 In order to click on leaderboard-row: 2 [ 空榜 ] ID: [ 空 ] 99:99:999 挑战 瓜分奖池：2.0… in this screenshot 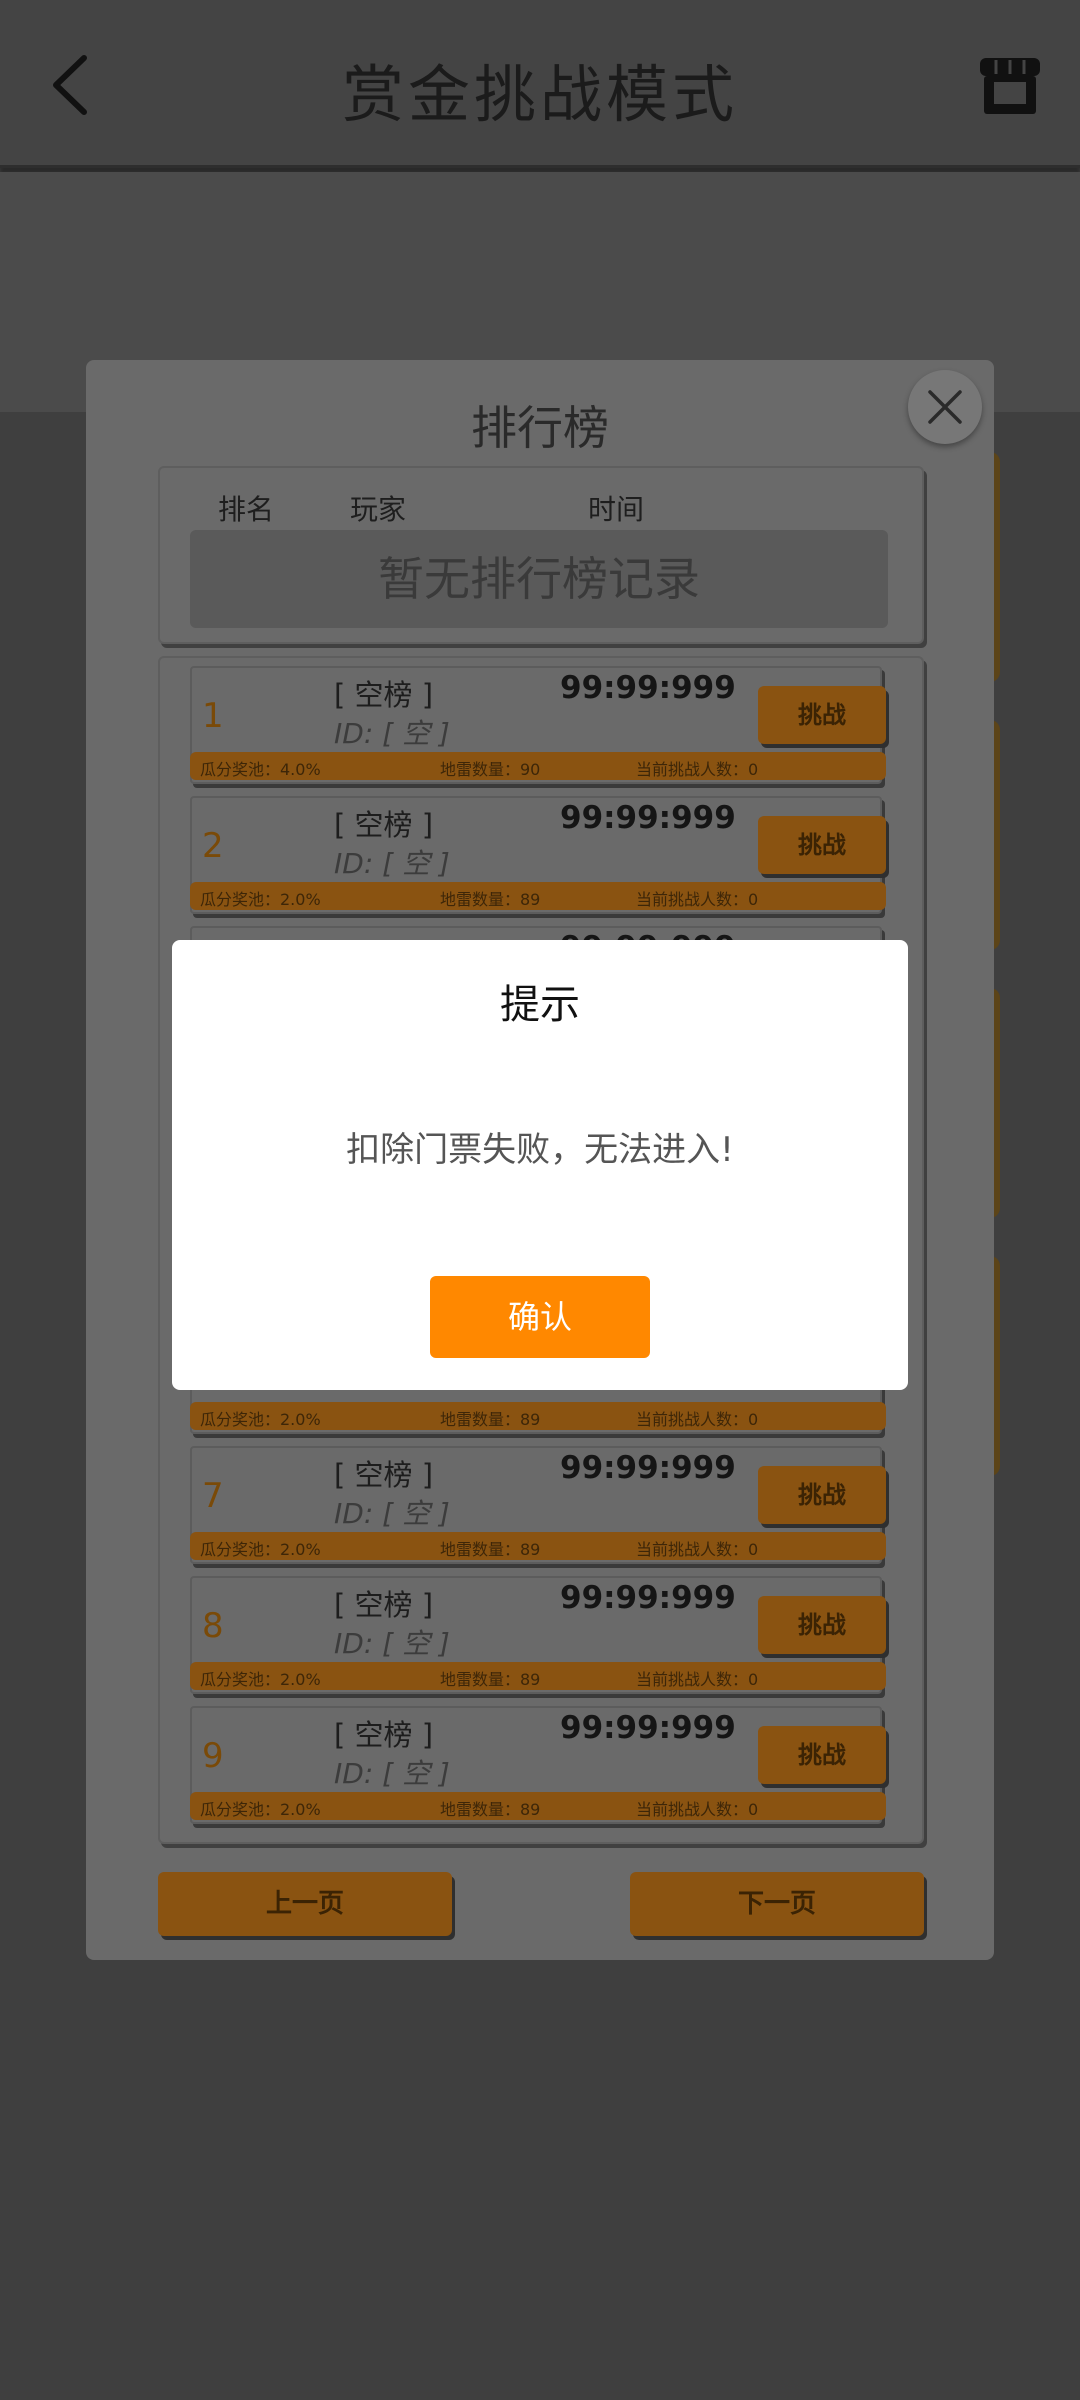, I will do `click(538, 855)`.